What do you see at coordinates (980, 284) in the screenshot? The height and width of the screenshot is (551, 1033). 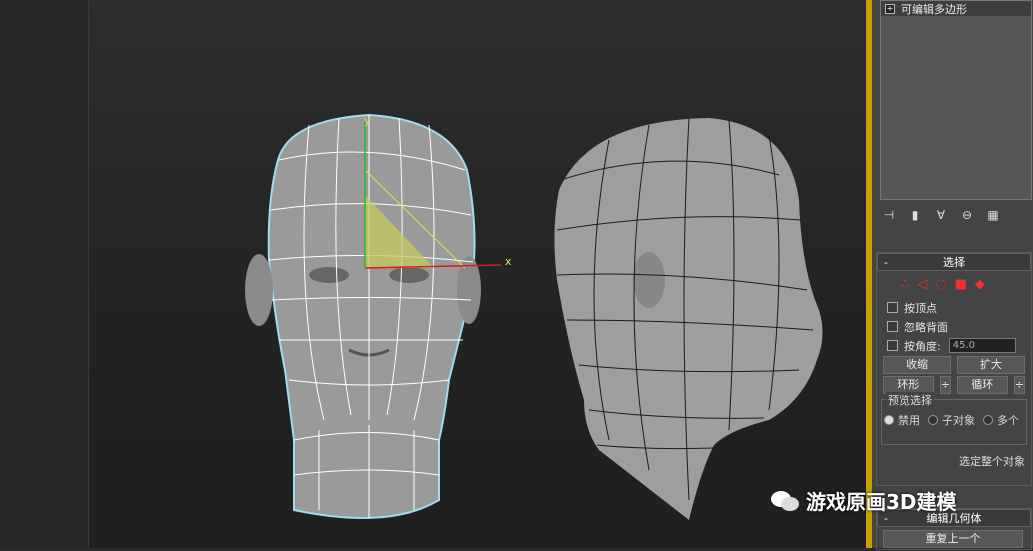 I see `element-mode-icon: ◆` at bounding box center [980, 284].